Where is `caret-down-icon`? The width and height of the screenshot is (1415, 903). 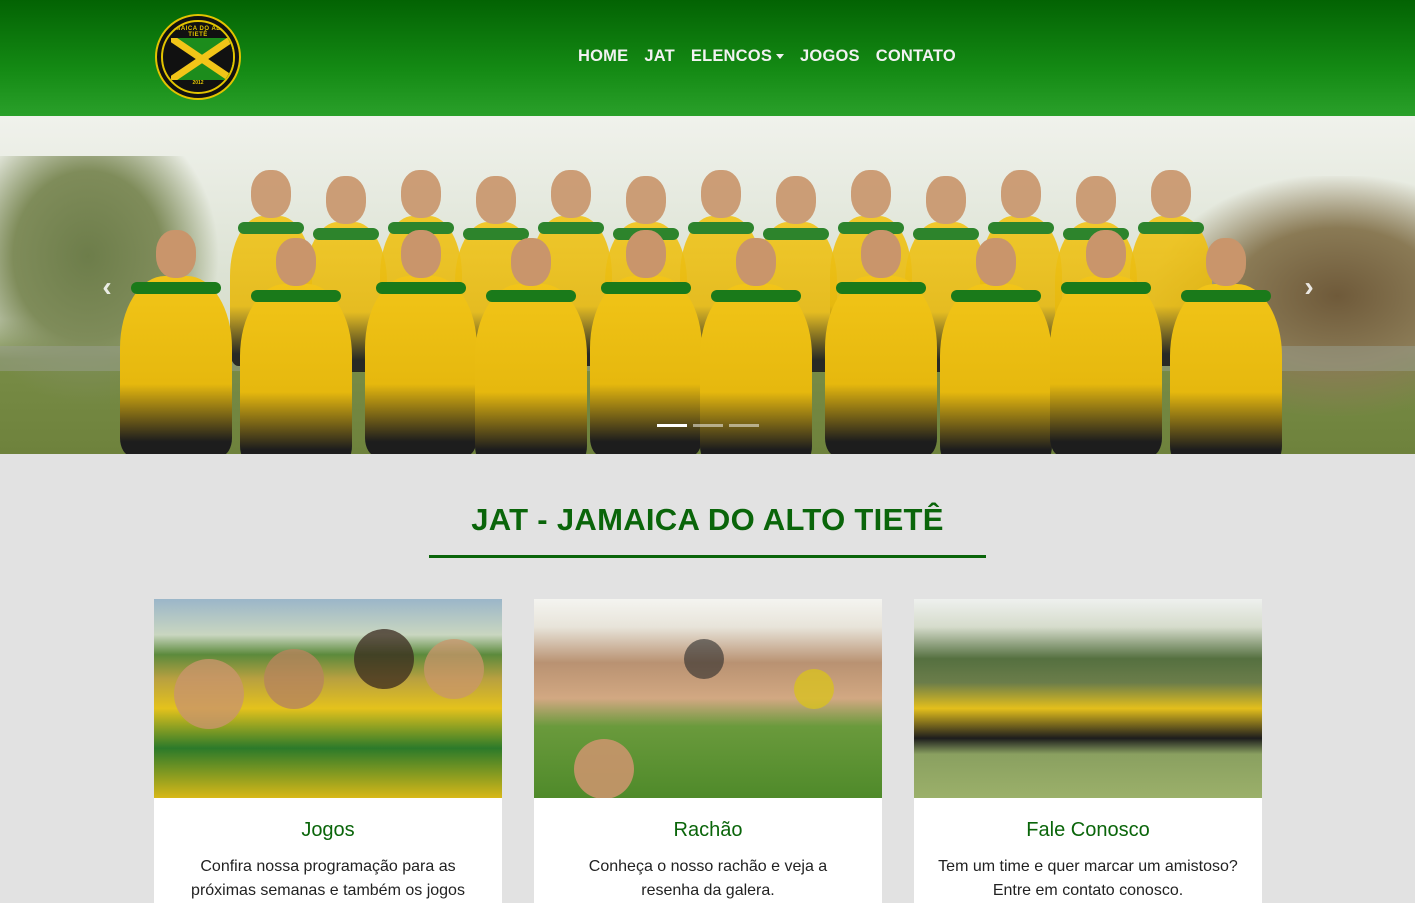
caret-down-icon is located at coordinates (780, 56).